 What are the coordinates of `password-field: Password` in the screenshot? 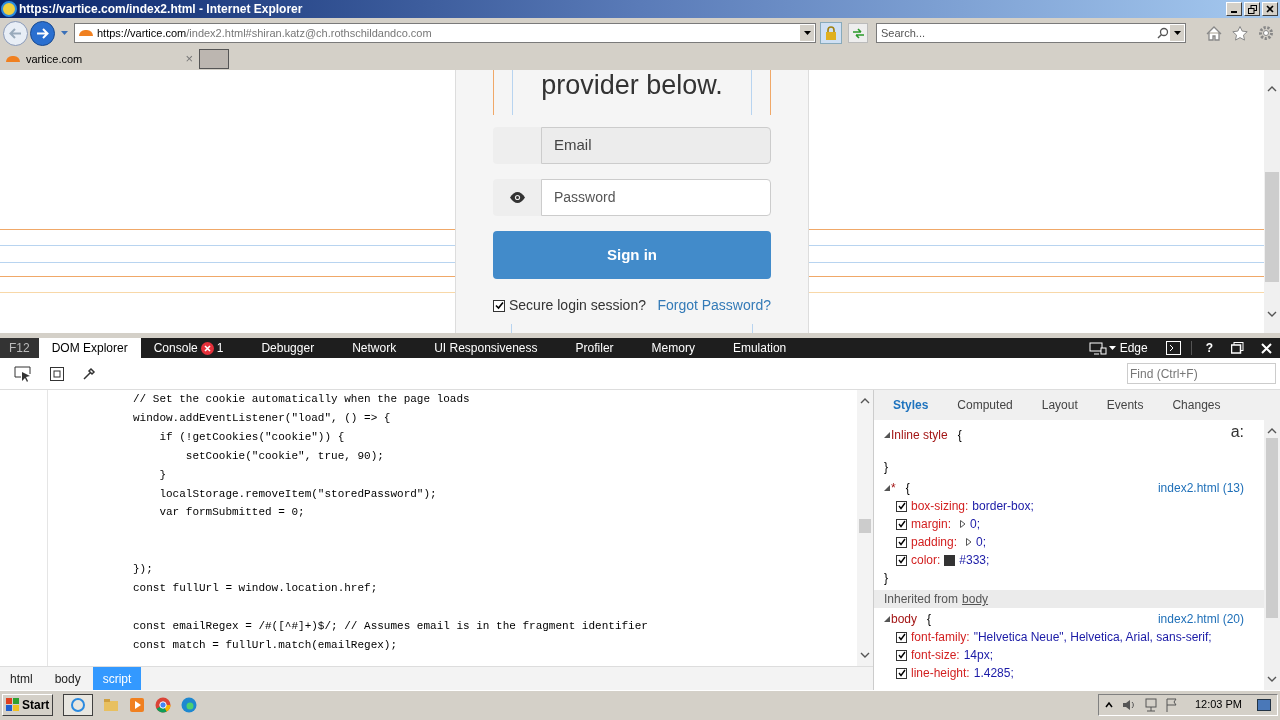 It's located at (656, 197).